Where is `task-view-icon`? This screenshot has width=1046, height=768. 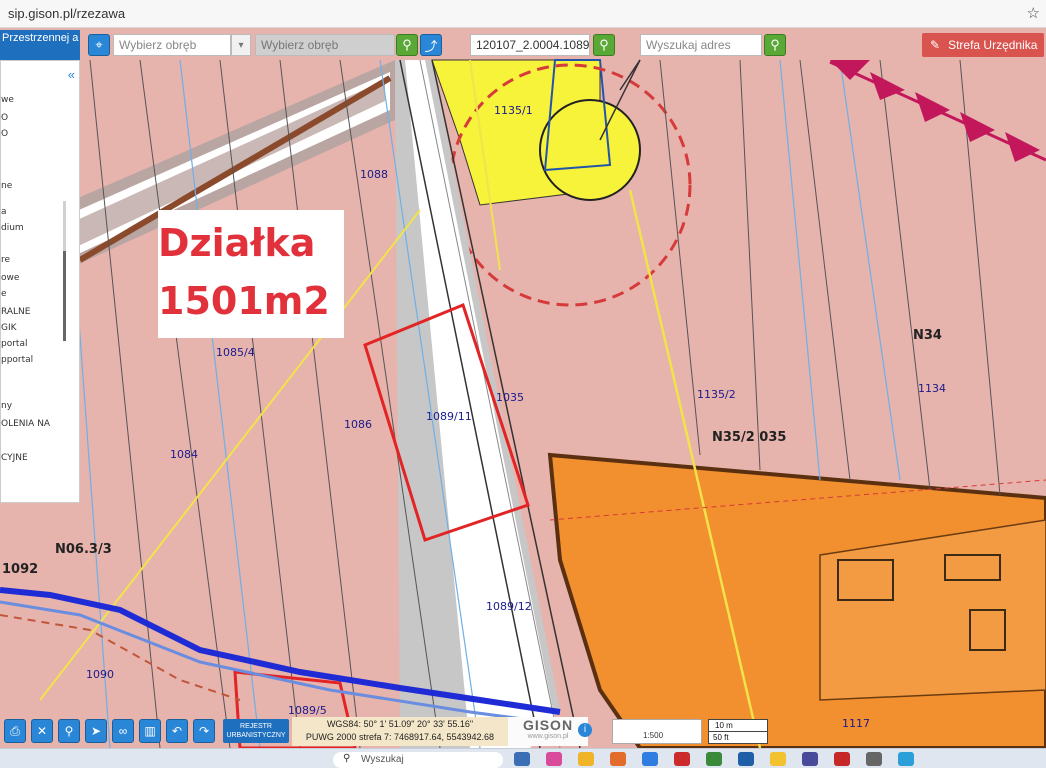 task-view-icon is located at coordinates (522, 759).